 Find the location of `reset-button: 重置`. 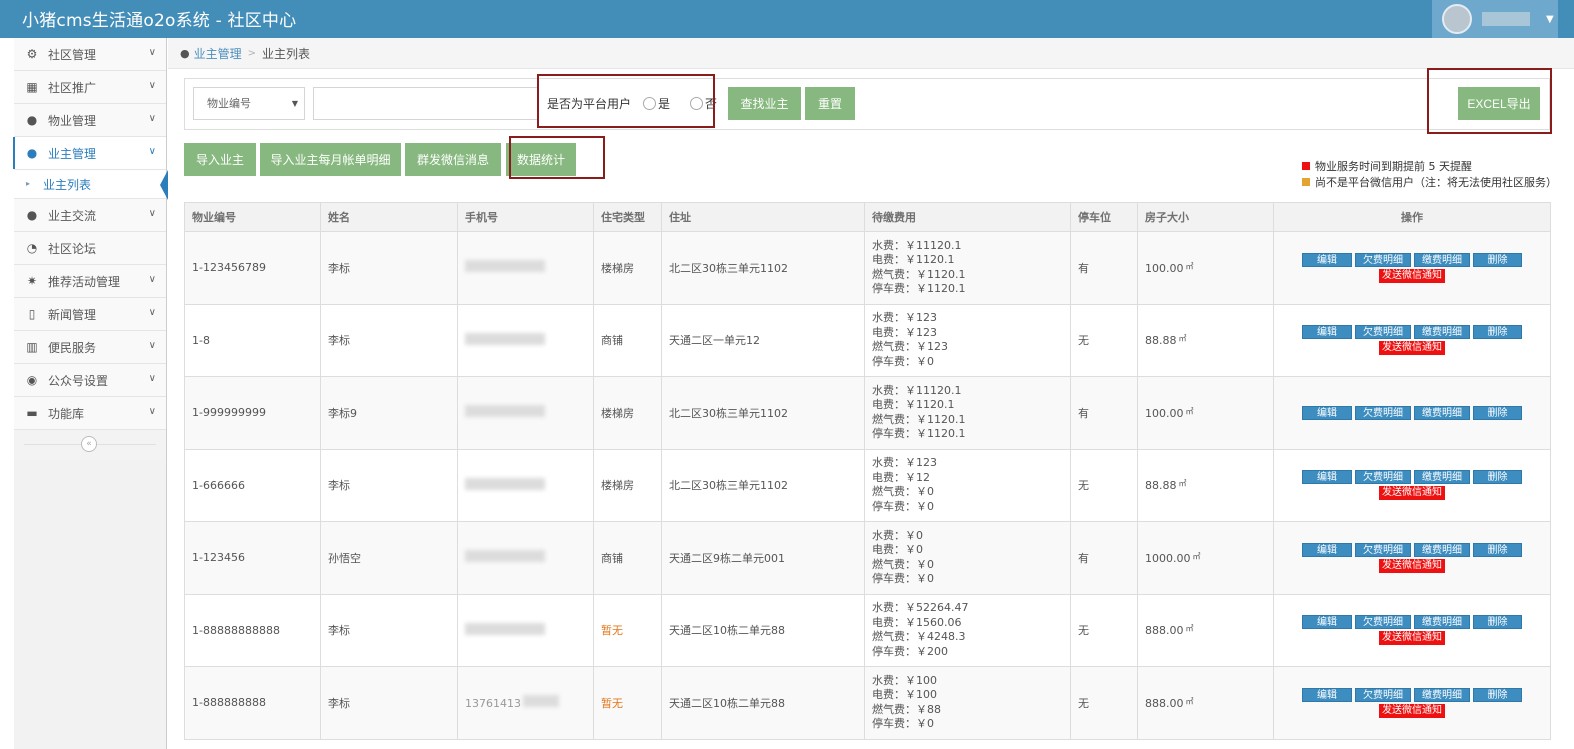

reset-button: 重置 is located at coordinates (830, 103).